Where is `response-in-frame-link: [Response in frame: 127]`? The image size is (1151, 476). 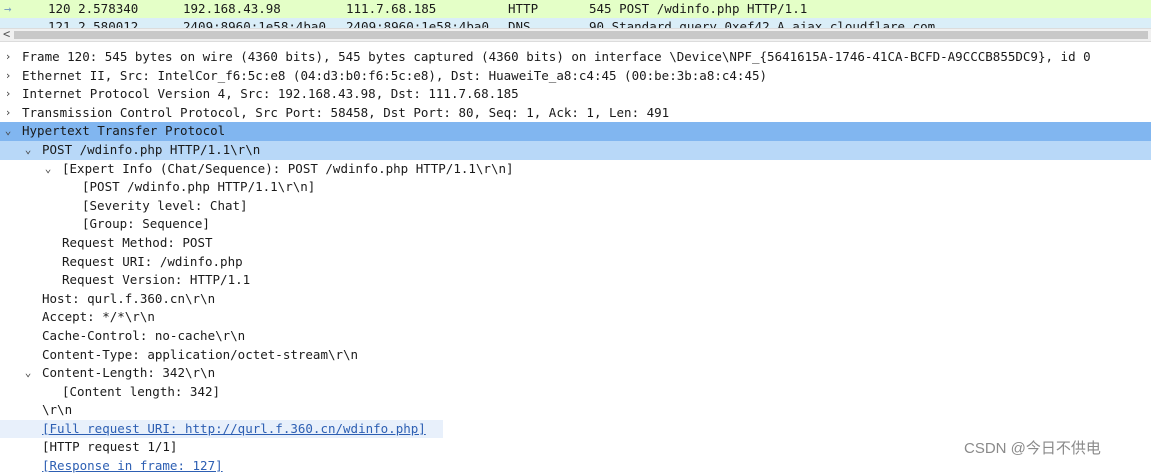
response-in-frame-link: [Response in frame: 127] is located at coordinates (132, 466).